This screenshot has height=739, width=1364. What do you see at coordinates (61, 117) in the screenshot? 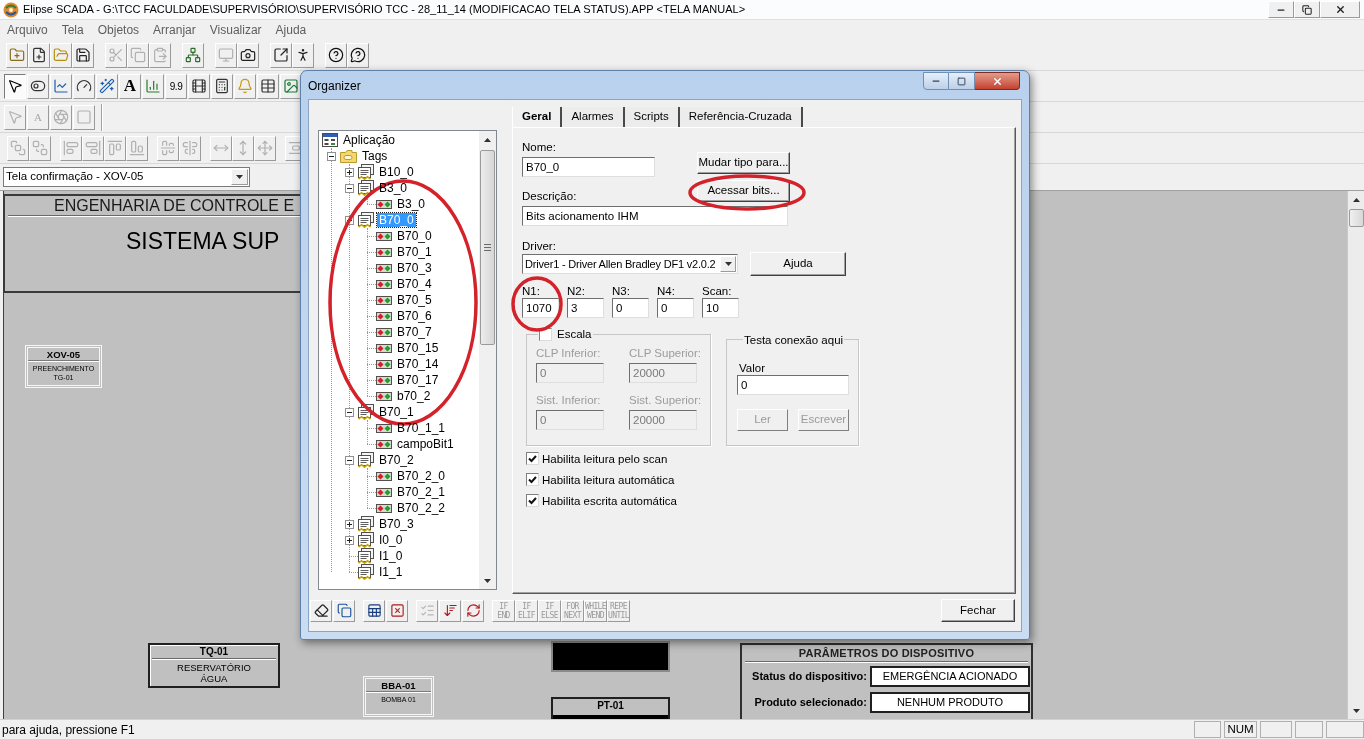
I see `aperture-icon` at bounding box center [61, 117].